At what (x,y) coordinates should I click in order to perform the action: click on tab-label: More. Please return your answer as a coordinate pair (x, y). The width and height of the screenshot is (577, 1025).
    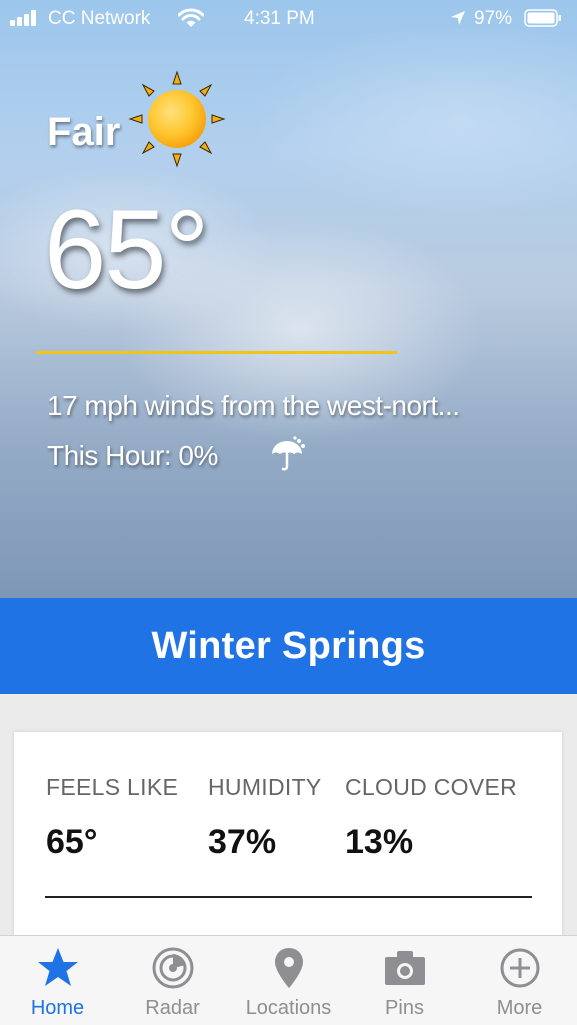
    Looking at the image, I should click on (519, 1008).